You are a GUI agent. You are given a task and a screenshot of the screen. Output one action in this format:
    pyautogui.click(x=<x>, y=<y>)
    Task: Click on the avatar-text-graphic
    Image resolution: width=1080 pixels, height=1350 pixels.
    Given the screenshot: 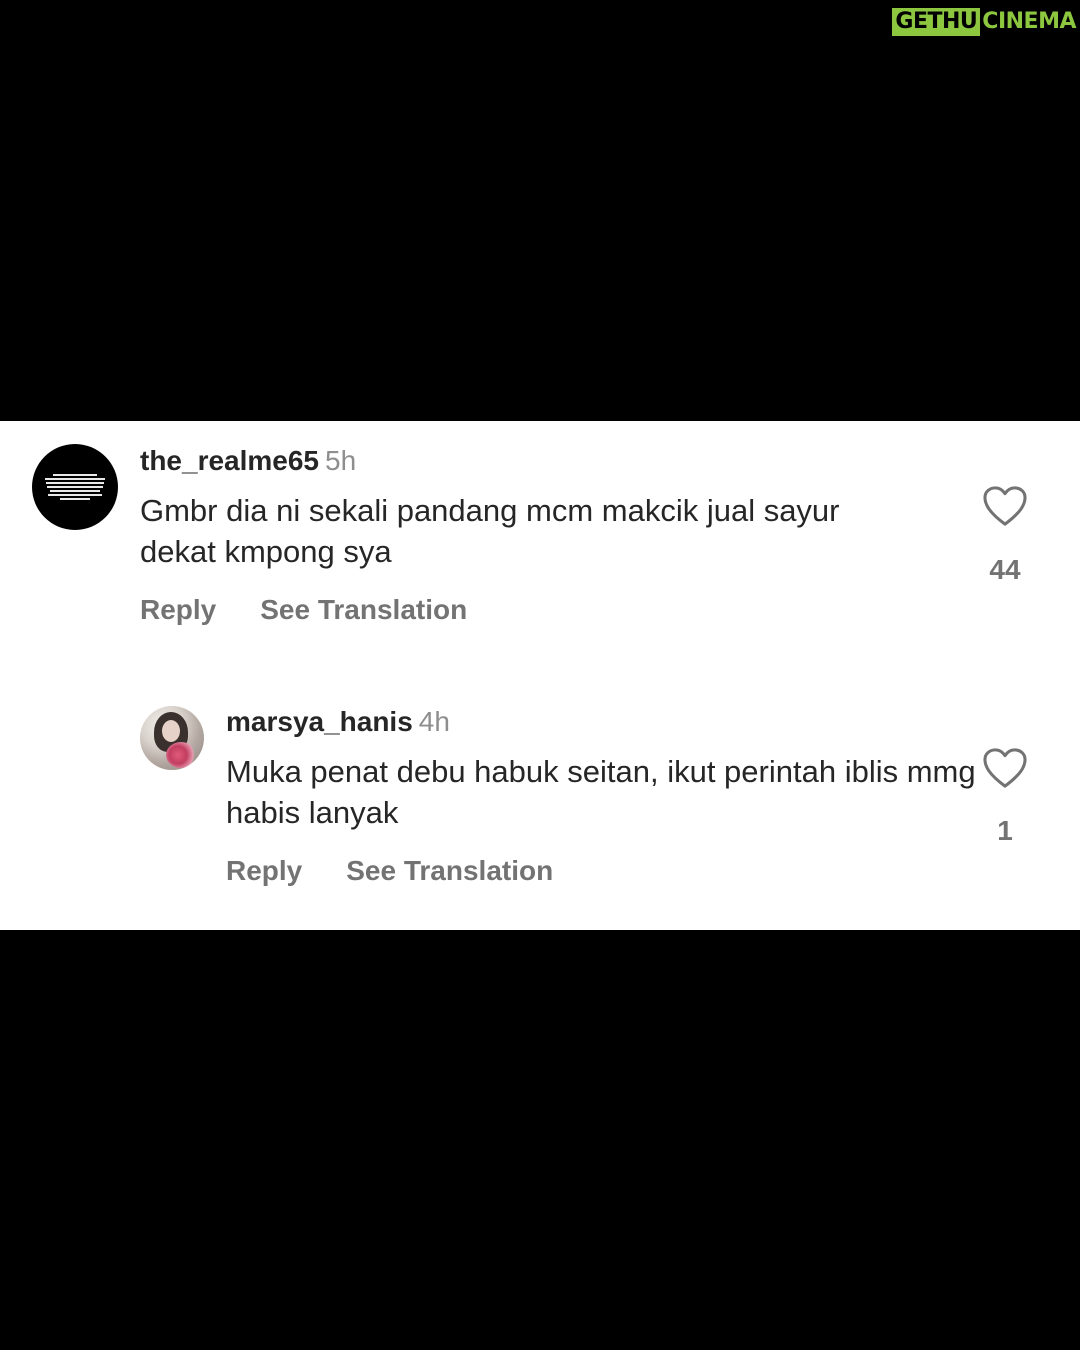 What is the action you would take?
    pyautogui.click(x=75, y=487)
    